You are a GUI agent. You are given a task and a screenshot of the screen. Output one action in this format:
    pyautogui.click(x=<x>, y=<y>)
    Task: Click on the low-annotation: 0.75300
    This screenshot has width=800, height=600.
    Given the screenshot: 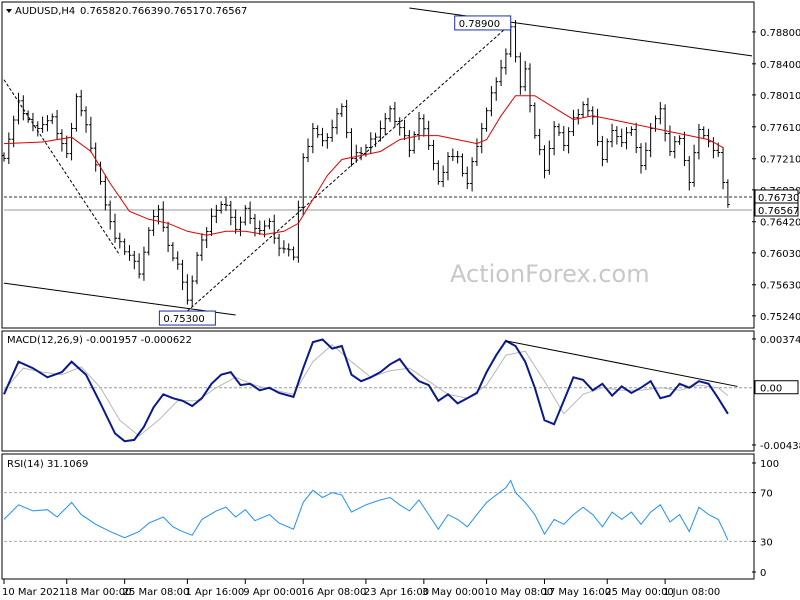 What is the action you would take?
    pyautogui.click(x=187, y=318)
    